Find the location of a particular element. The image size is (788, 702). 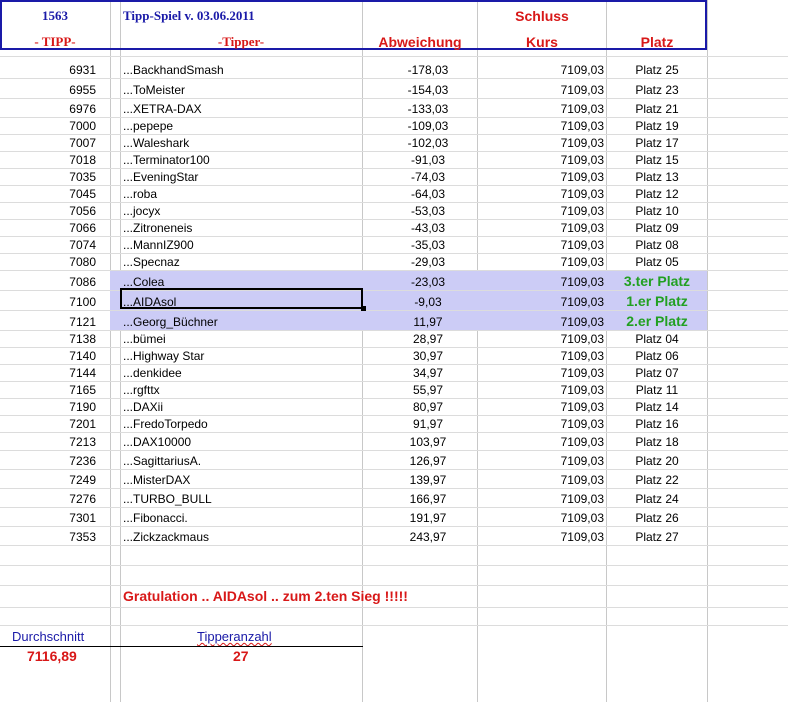

abweichung-cell: 11,97 is located at coordinates (420, 320).